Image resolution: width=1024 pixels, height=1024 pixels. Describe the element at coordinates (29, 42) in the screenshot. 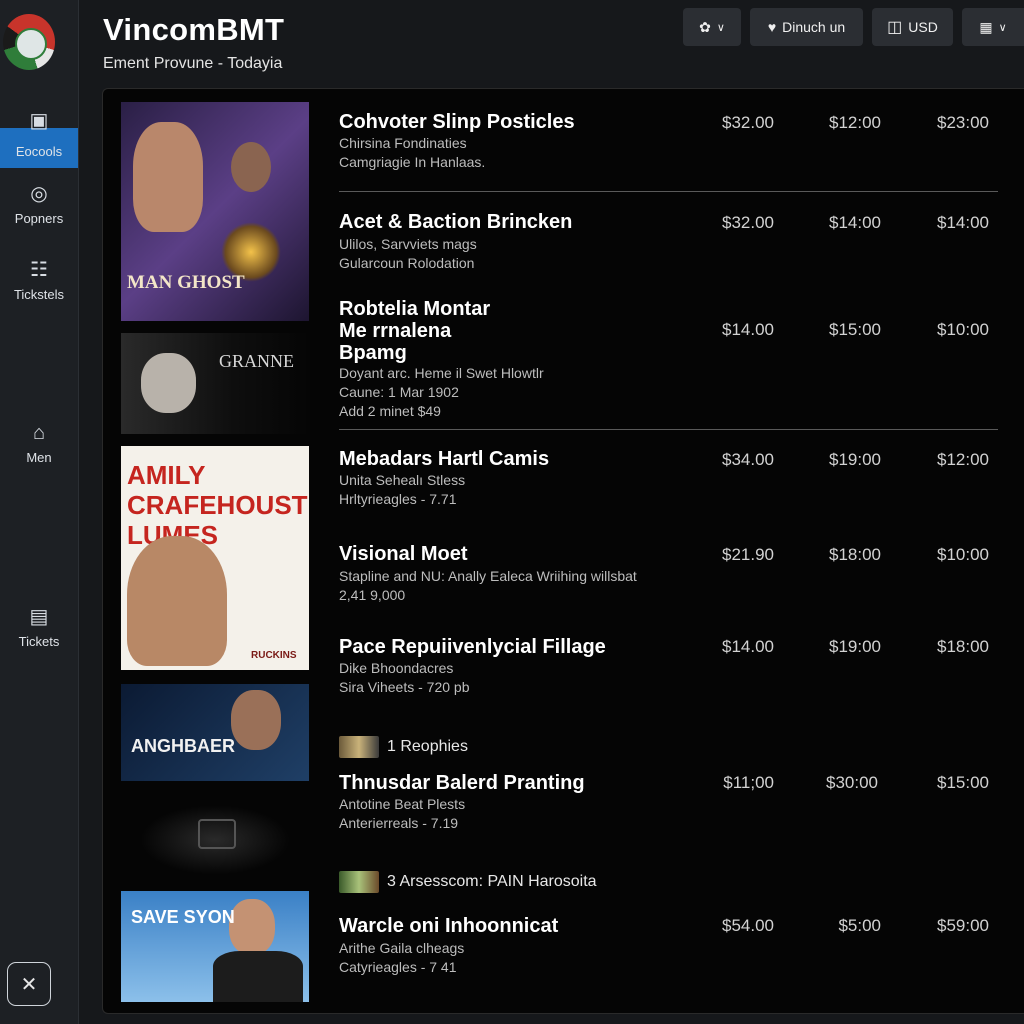

I see `app-logo` at that location.